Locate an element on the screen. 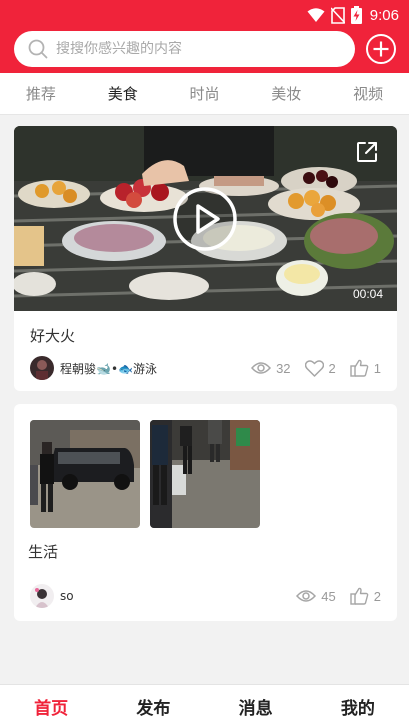  status-time: 9:06 is located at coordinates (384, 15).